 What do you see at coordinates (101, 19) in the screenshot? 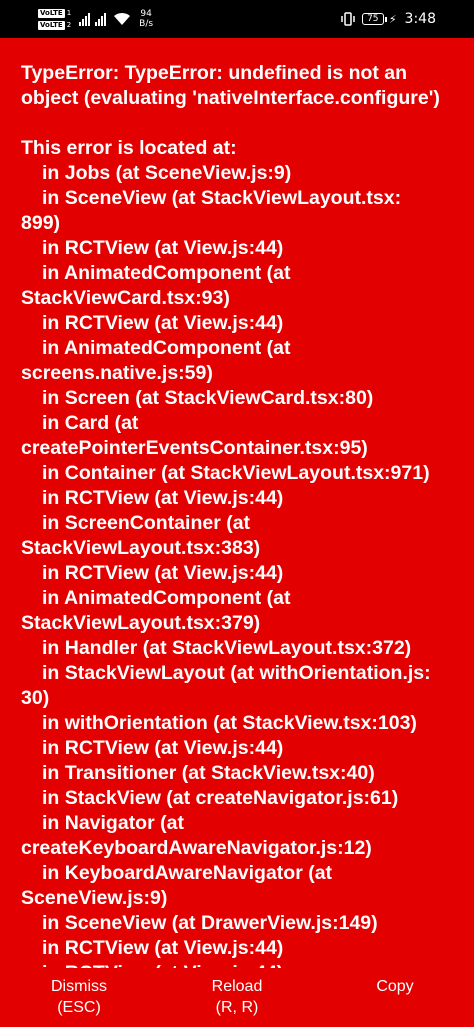
I see `signal-2-icon` at bounding box center [101, 19].